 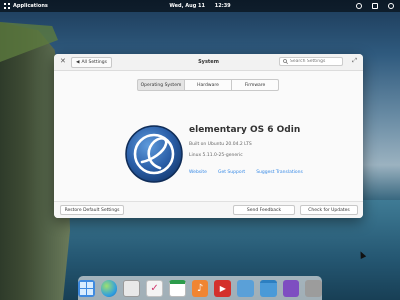 What do you see at coordinates (245, 130) in the screenshot?
I see `os-name: elementary OS 6 Odin` at bounding box center [245, 130].